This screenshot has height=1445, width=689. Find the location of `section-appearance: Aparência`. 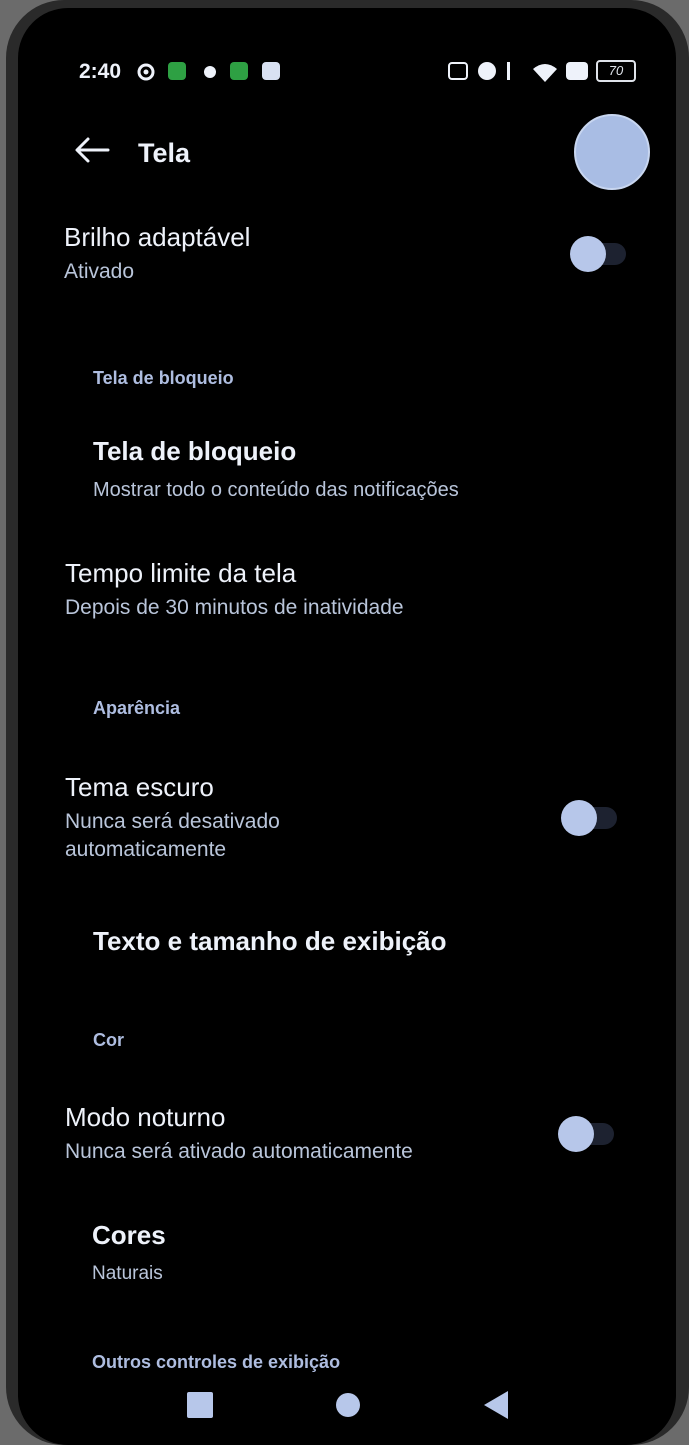

section-appearance: Aparência is located at coordinates (137, 708).